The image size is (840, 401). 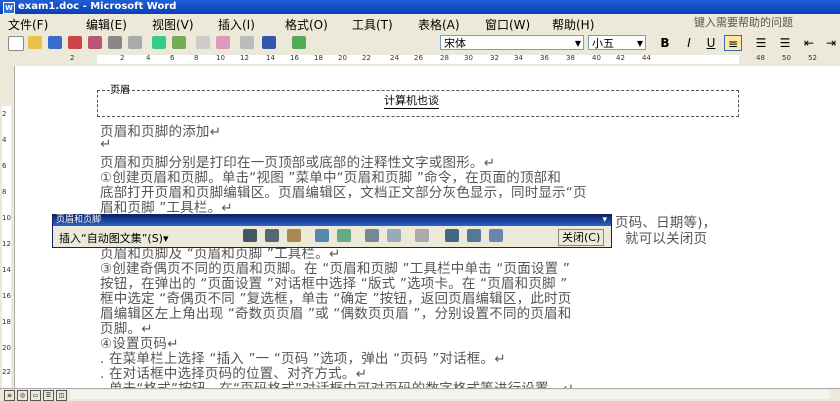 I want to click on numbered-list-icon: ☰, so click(x=761, y=43).